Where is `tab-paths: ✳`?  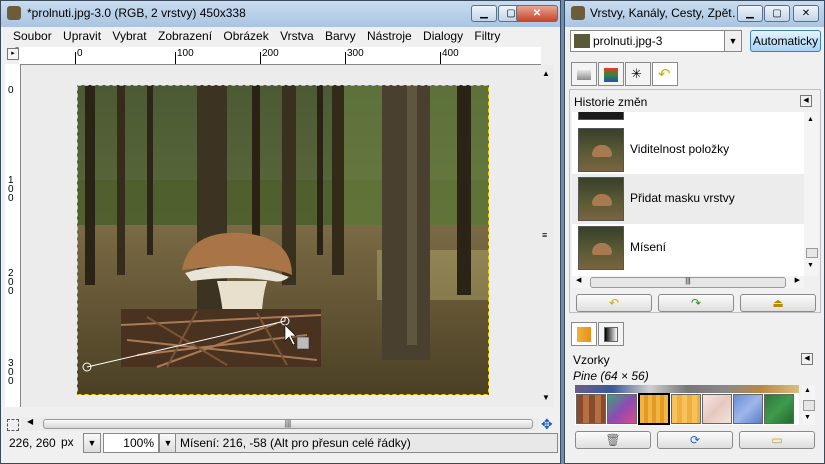
tab-paths: ✳ is located at coordinates (638, 74).